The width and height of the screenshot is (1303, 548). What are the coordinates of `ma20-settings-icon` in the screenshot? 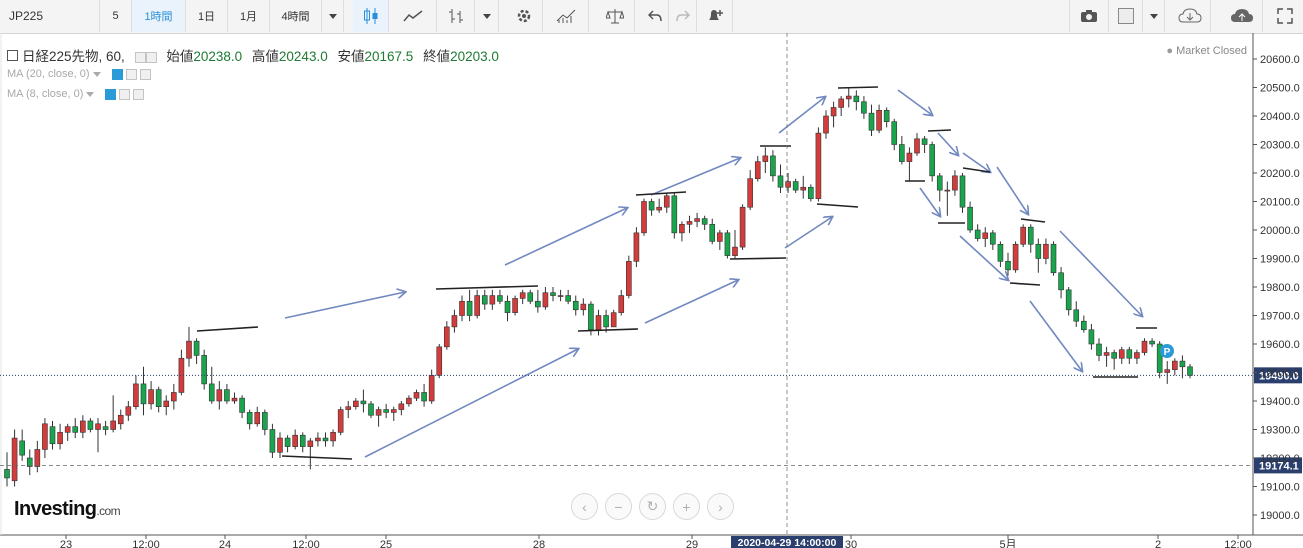 It's located at (131, 74).